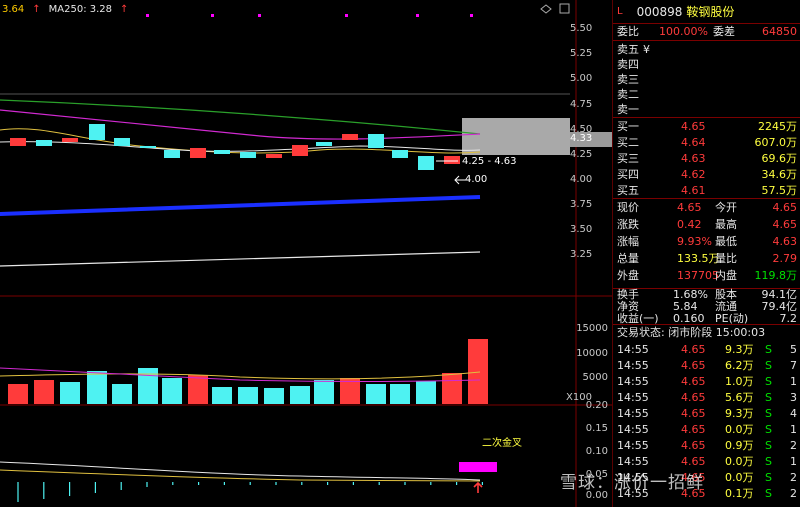 Image resolution: width=800 pixels, height=507 pixels. What do you see at coordinates (13, 9) in the screenshot?
I see `top-left-value: 3.64` at bounding box center [13, 9].